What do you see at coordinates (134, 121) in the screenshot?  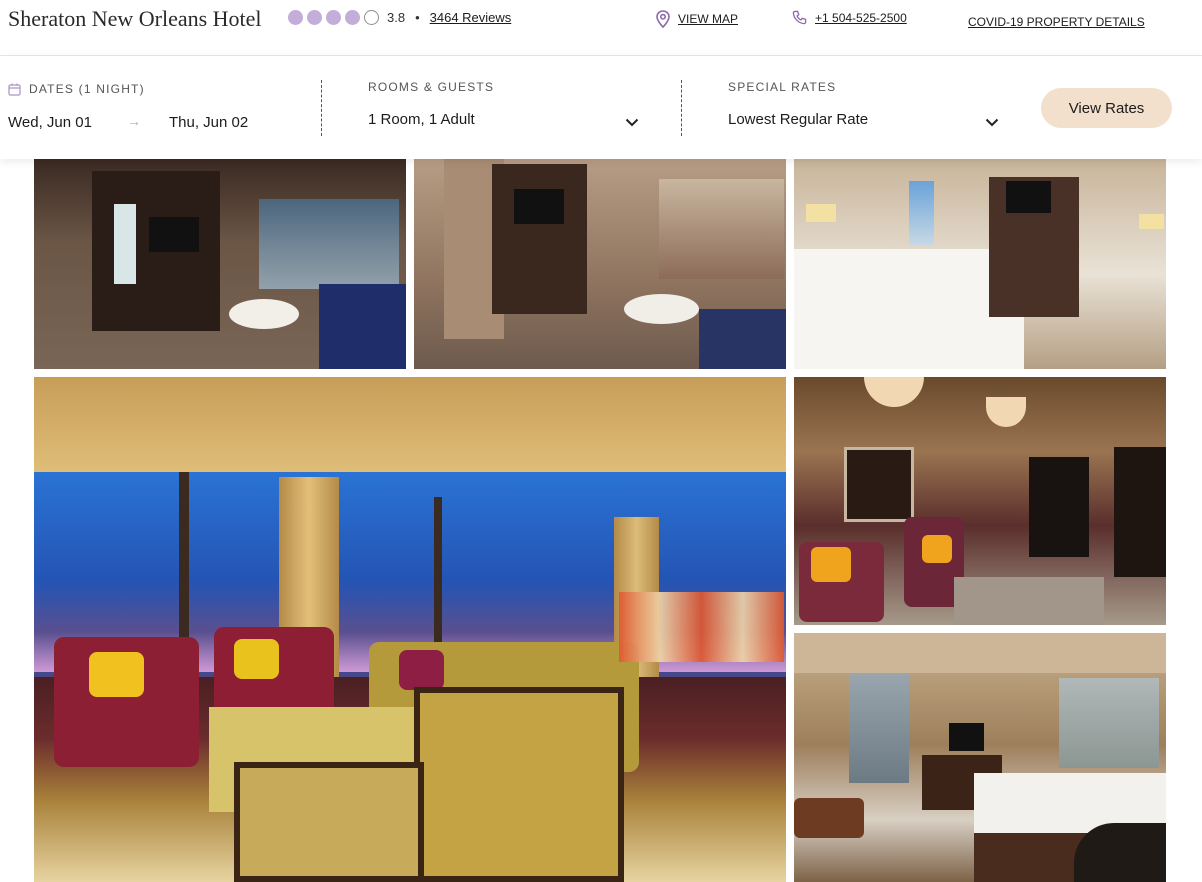 I see `arrow-right-icon: →` at bounding box center [134, 121].